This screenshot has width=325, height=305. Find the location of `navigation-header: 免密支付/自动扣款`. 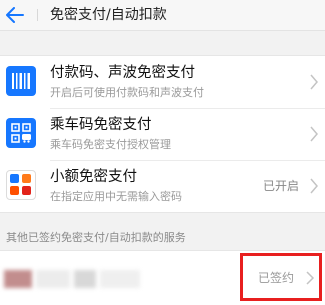

navigation-header: 免密支付/自动扣款 is located at coordinates (162, 15).